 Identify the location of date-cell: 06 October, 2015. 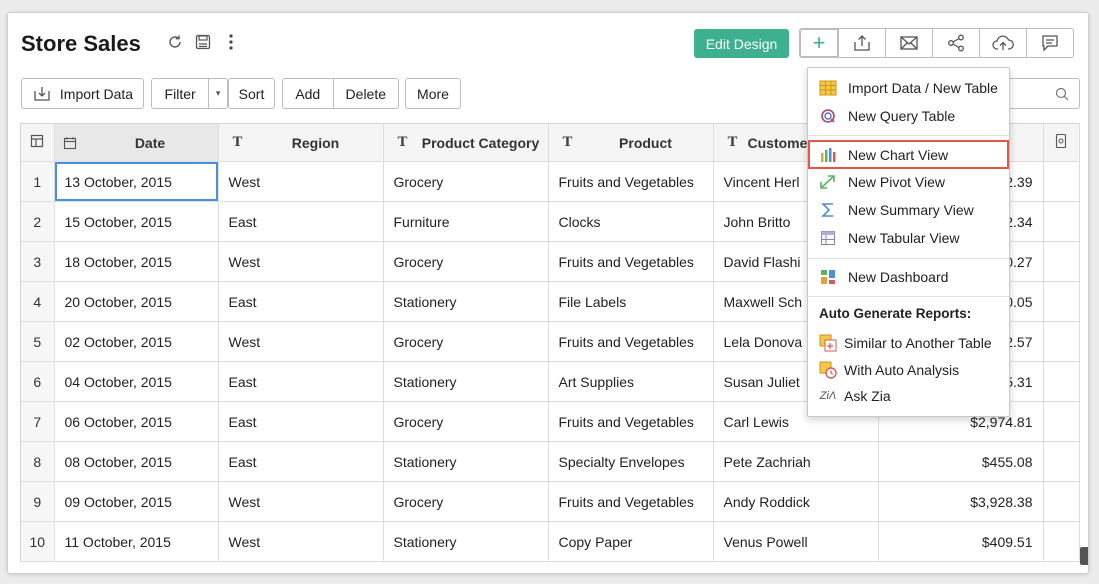
(136, 421).